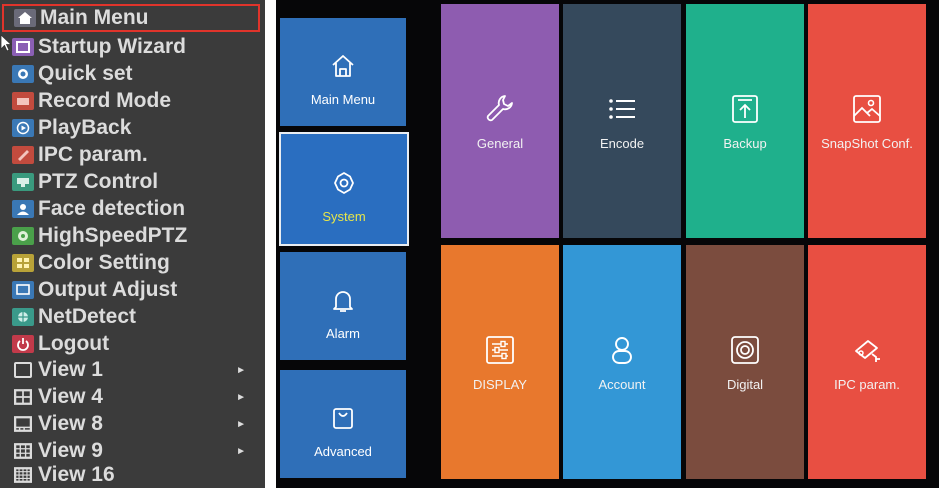 The width and height of the screenshot is (939, 488). Describe the element at coordinates (745, 384) in the screenshot. I see `tile-label: Digital` at that location.